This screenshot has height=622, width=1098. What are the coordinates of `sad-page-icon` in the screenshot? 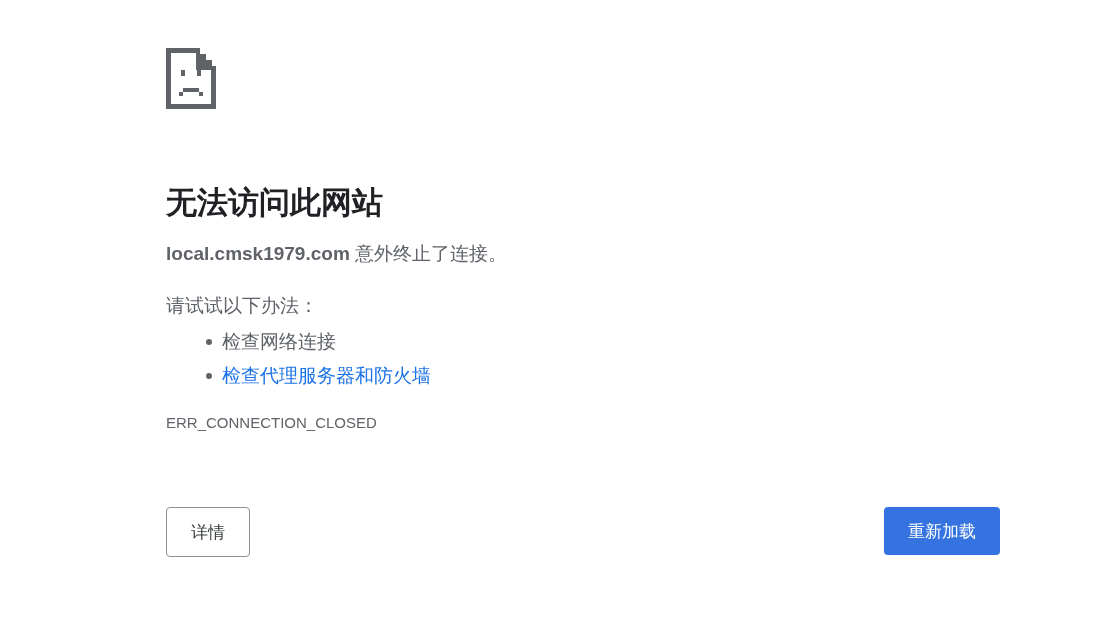 It's located at (191, 78).